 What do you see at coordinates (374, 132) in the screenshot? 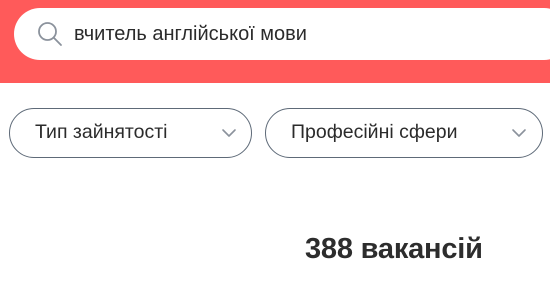
I see `professional-spheres-label: Професійні сфери` at bounding box center [374, 132].